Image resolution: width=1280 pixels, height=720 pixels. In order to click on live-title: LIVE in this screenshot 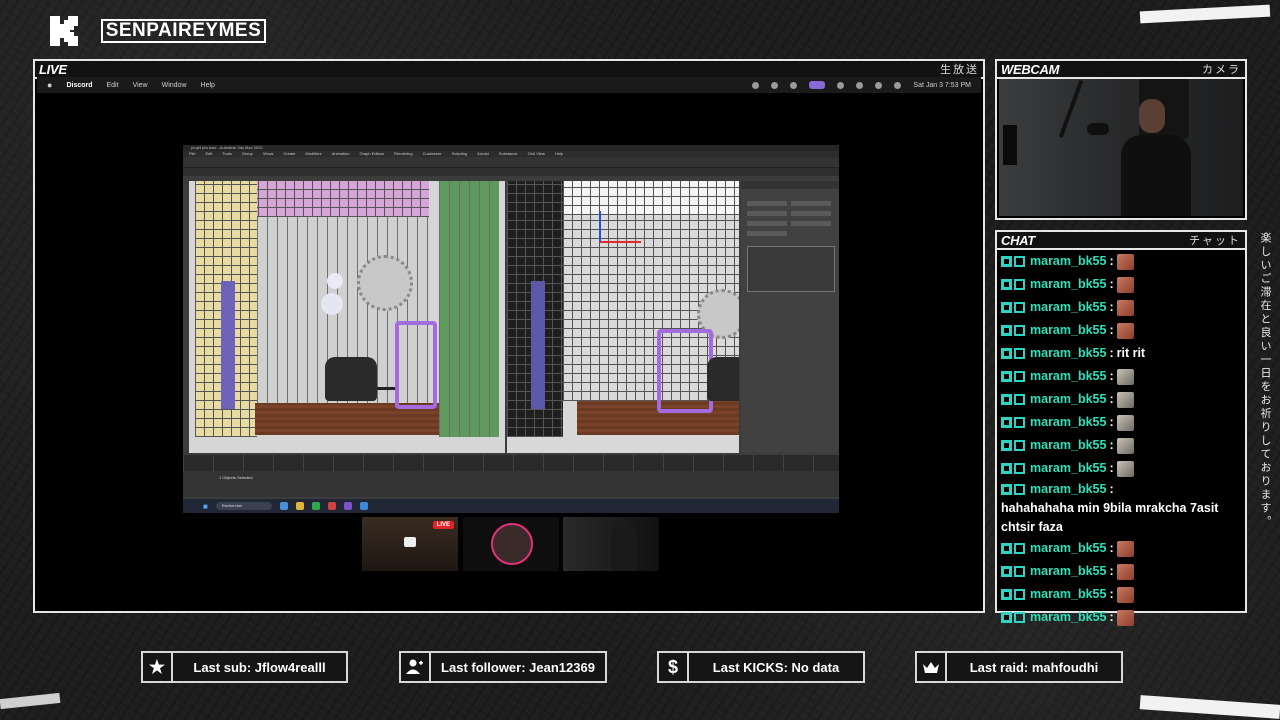, I will do `click(53, 69)`.